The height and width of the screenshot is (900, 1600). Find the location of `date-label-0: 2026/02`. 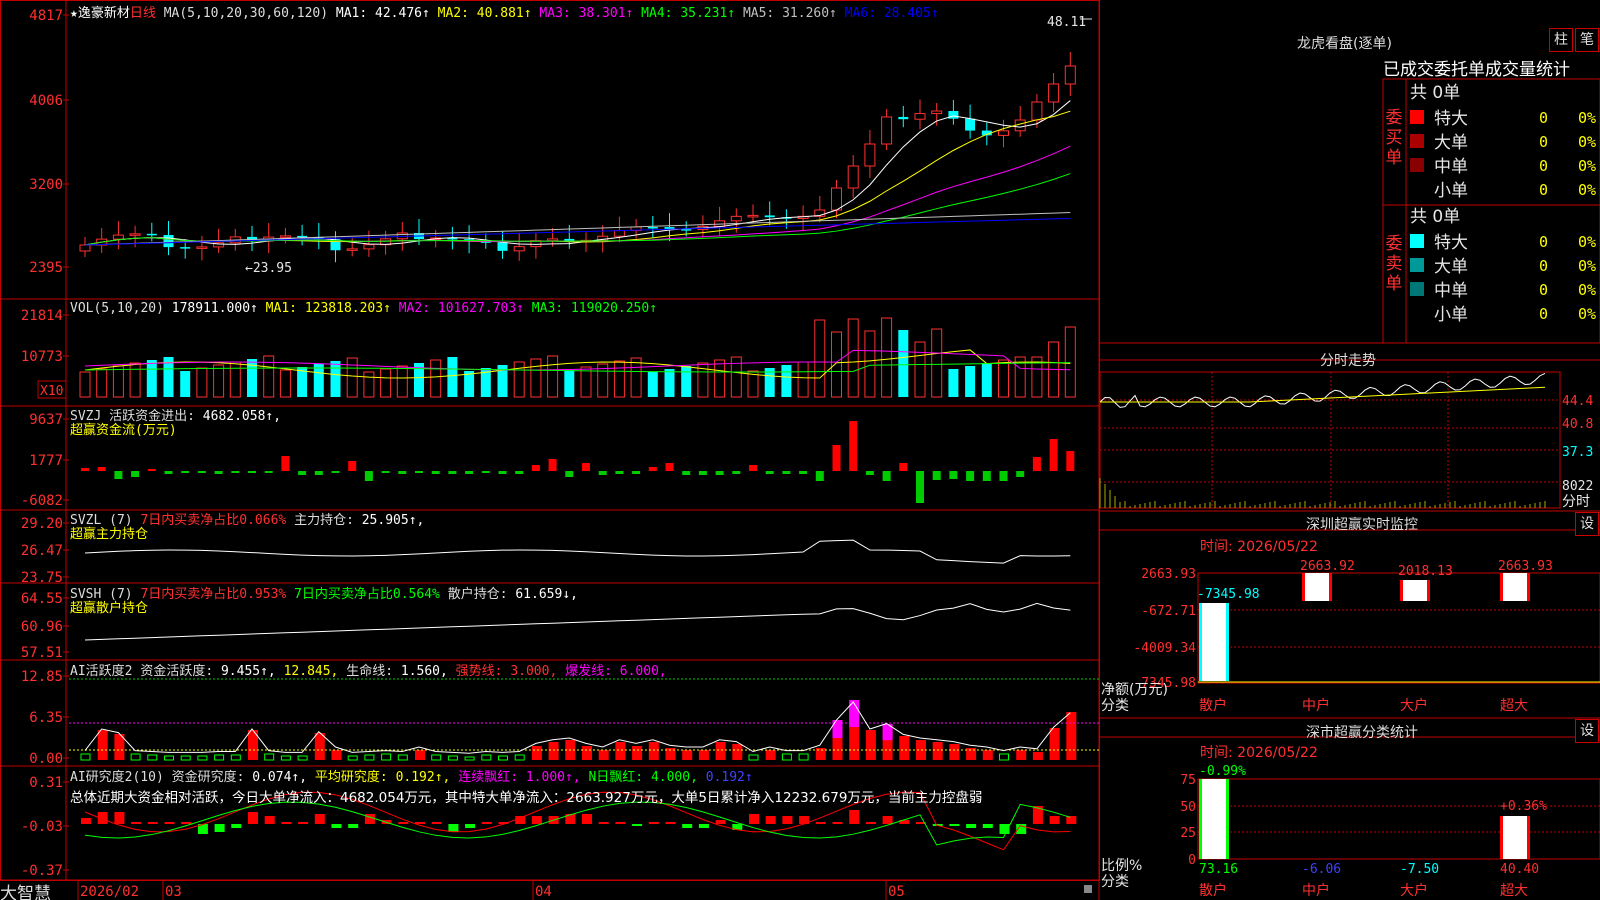

date-label-0: 2026/02 is located at coordinates (109, 892).